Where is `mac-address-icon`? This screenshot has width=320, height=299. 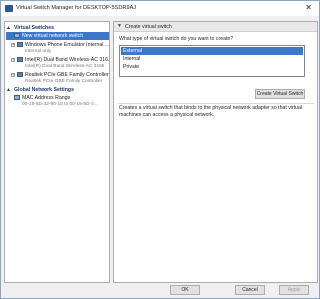
mac-address-icon is located at coordinates (17, 97).